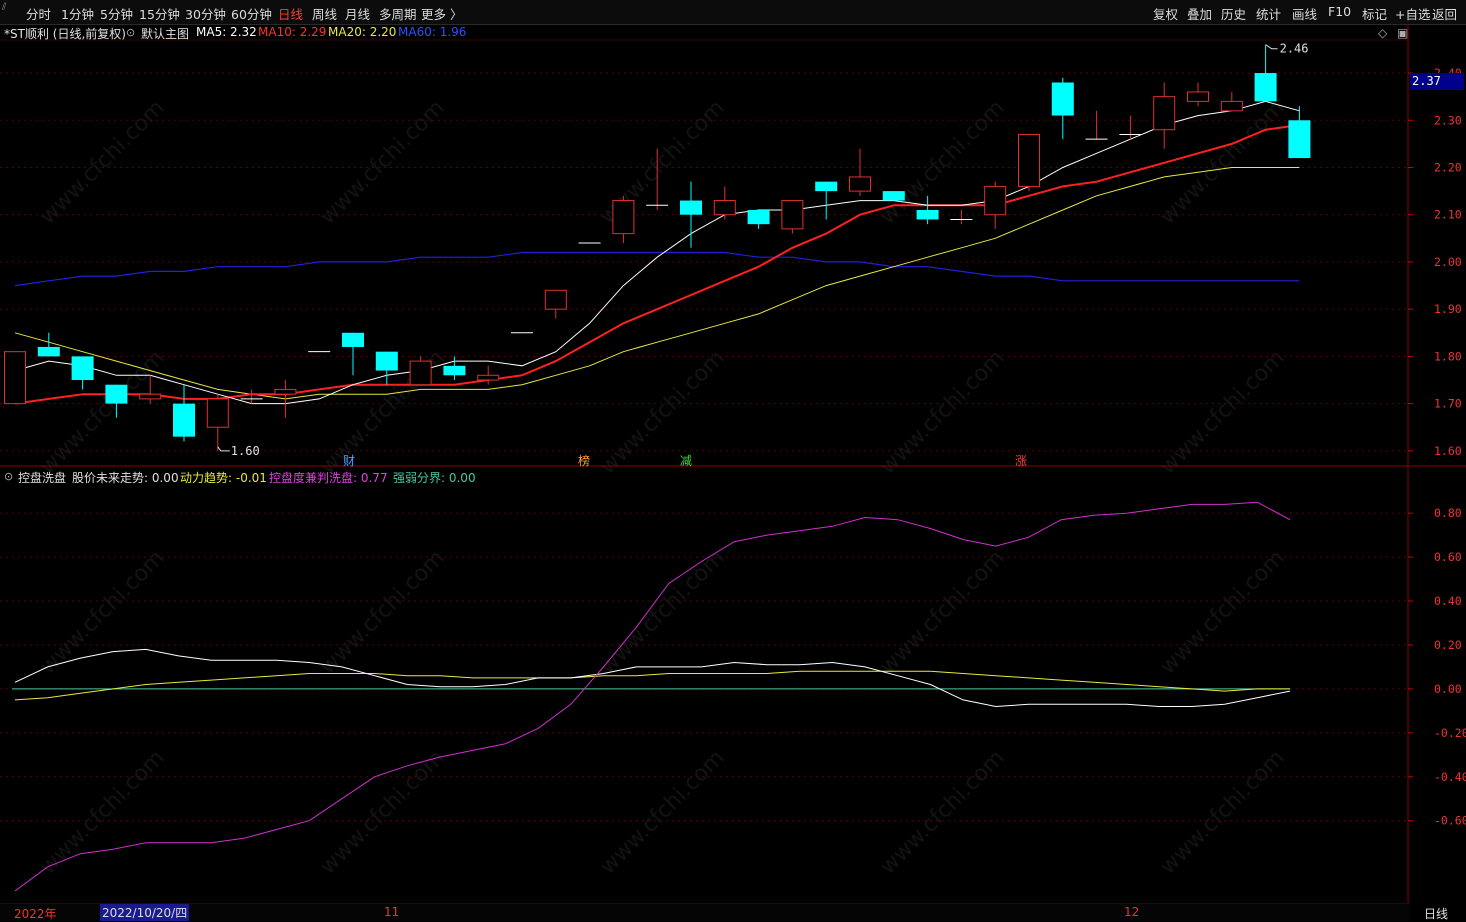  What do you see at coordinates (1448, 215) in the screenshot?
I see `price-axis-label: 2.10` at bounding box center [1448, 215].